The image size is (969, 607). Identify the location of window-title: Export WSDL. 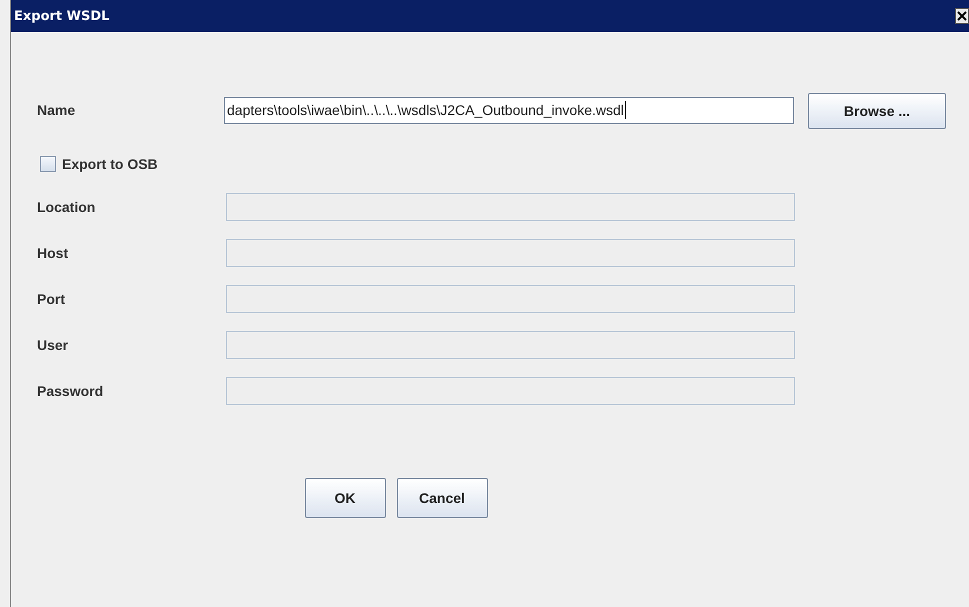
(62, 16).